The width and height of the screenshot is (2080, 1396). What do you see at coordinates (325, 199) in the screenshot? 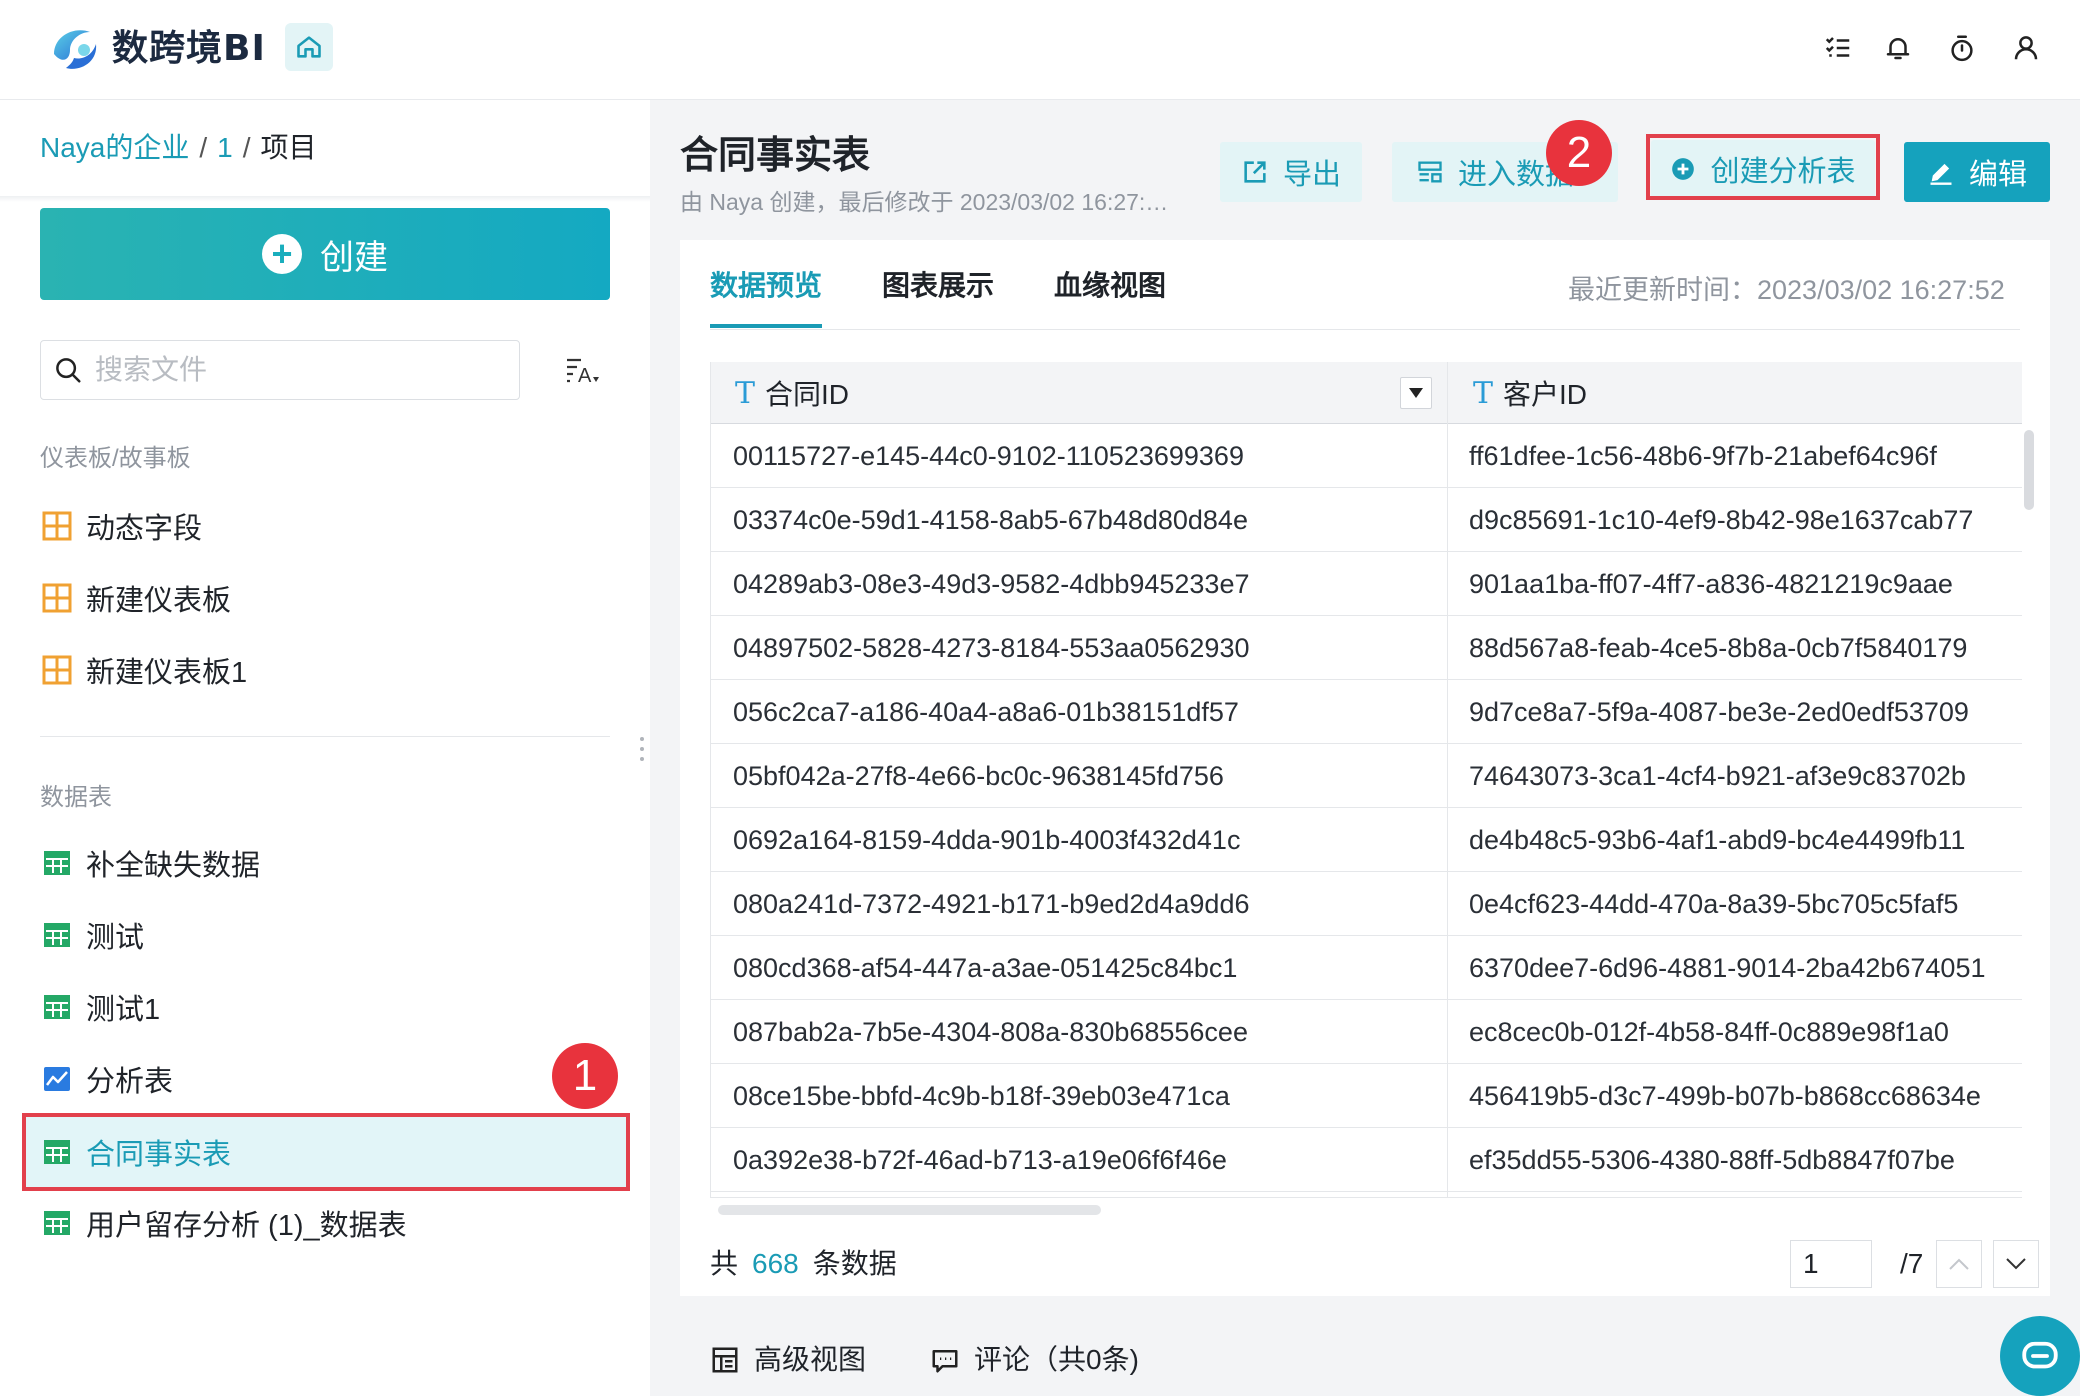
I see `breadcrumb-divider` at bounding box center [325, 199].